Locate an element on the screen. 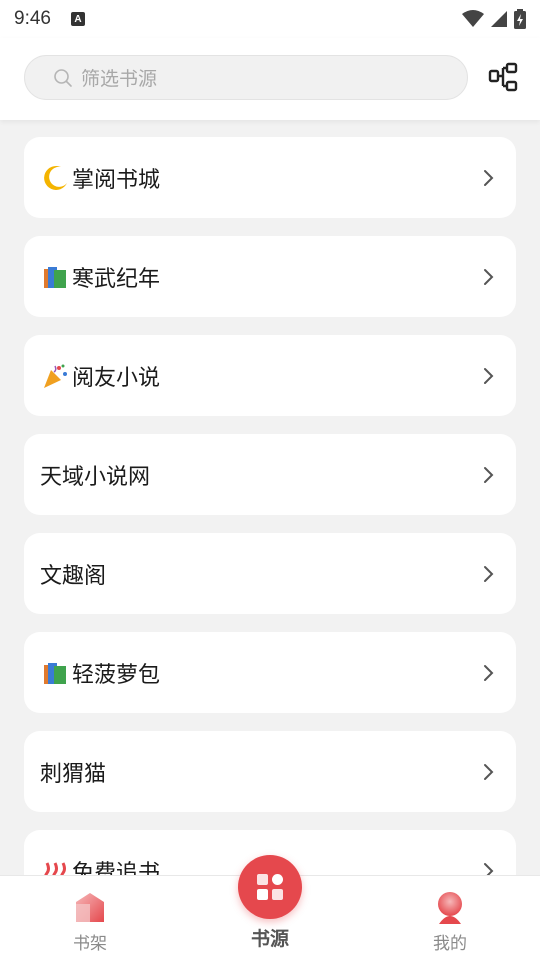 The image size is (540, 960). source-item: 阅友小说 is located at coordinates (270, 375).